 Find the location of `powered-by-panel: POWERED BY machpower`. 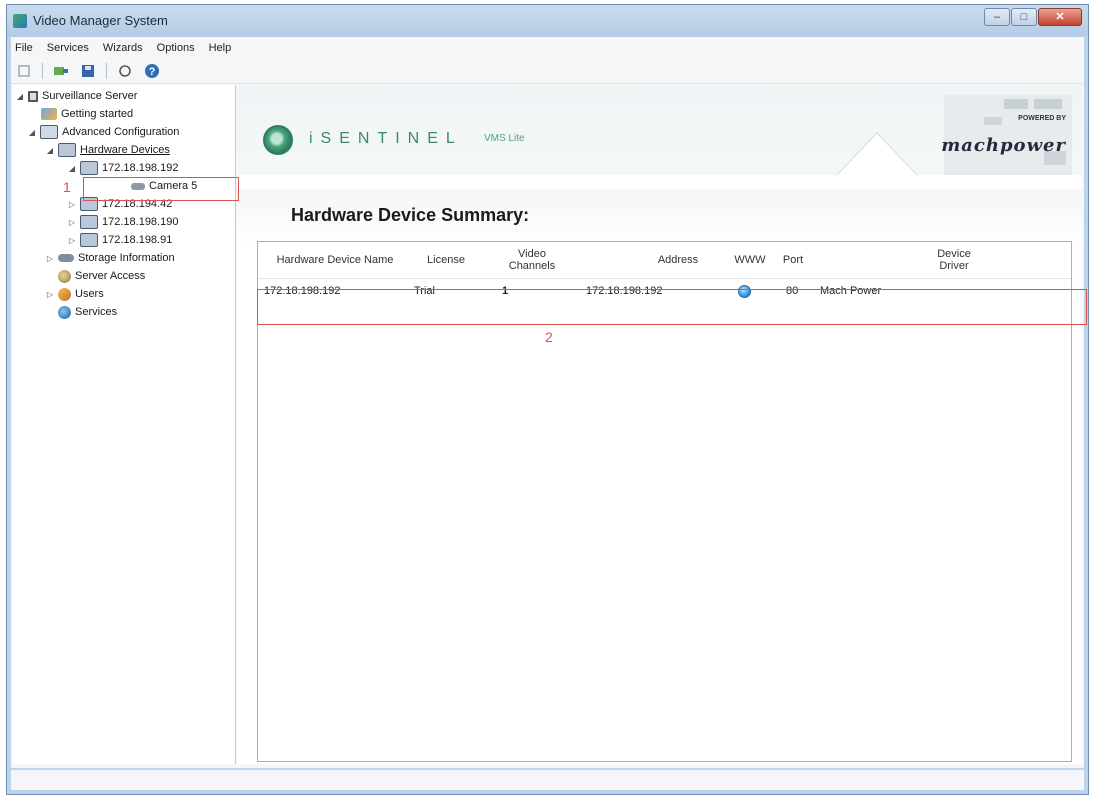

powered-by-panel: POWERED BY machpower is located at coordinates (978, 135).